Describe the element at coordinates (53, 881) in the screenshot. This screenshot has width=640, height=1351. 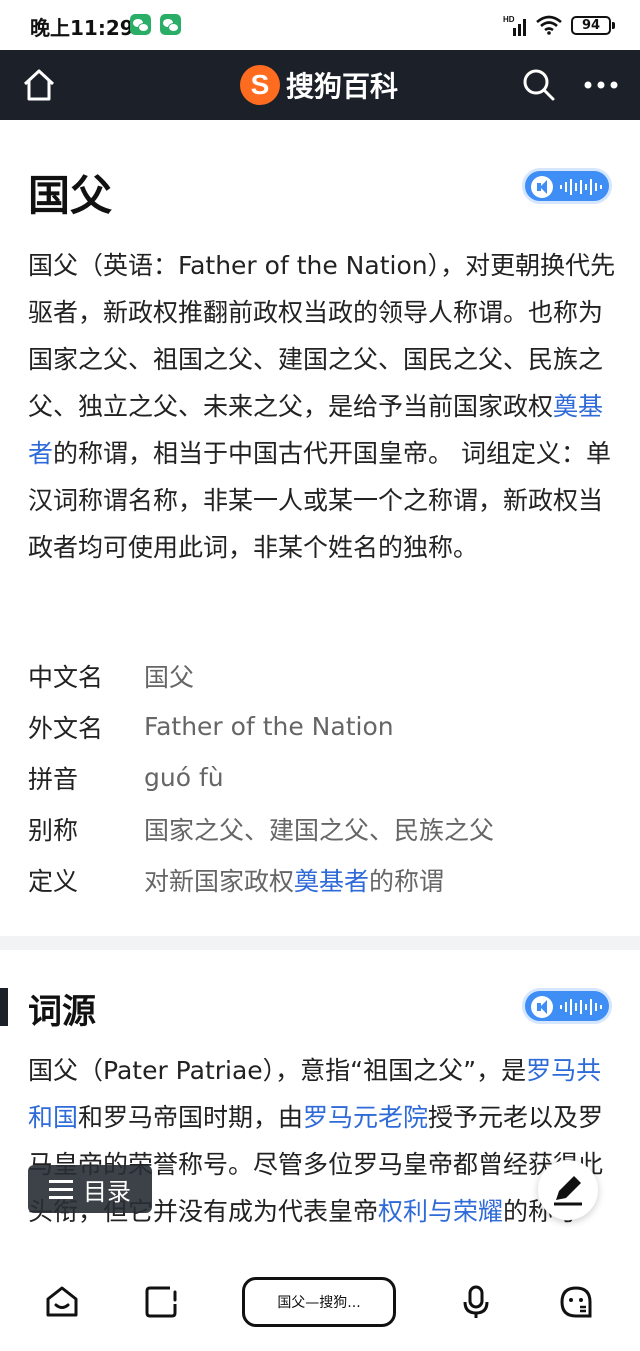
I see `info-label: 定义` at that location.